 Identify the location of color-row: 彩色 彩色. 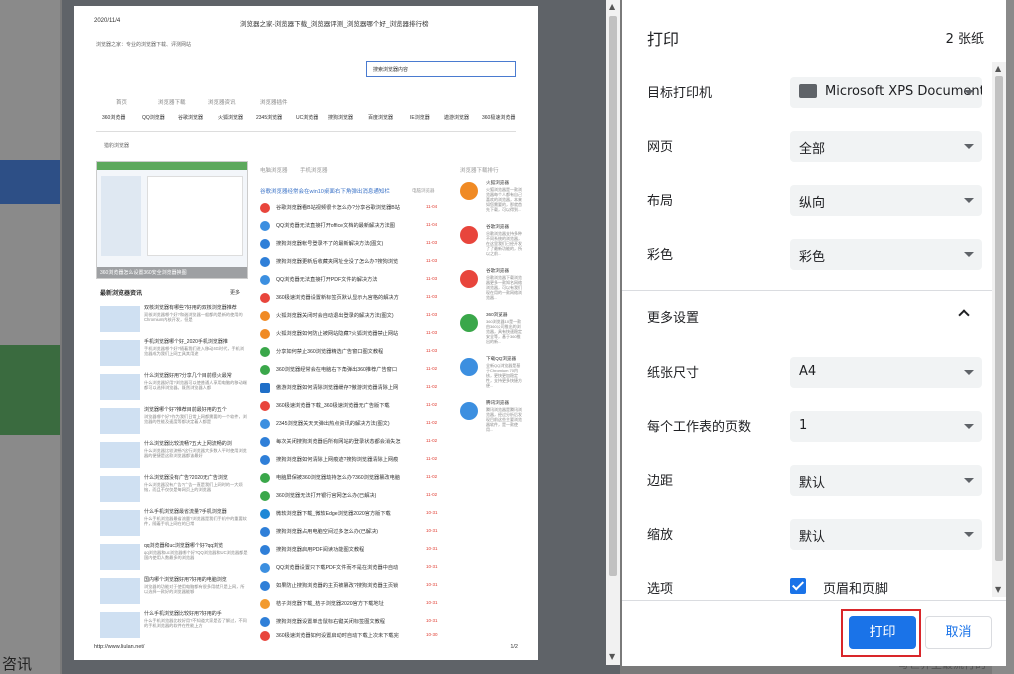
(807, 251).